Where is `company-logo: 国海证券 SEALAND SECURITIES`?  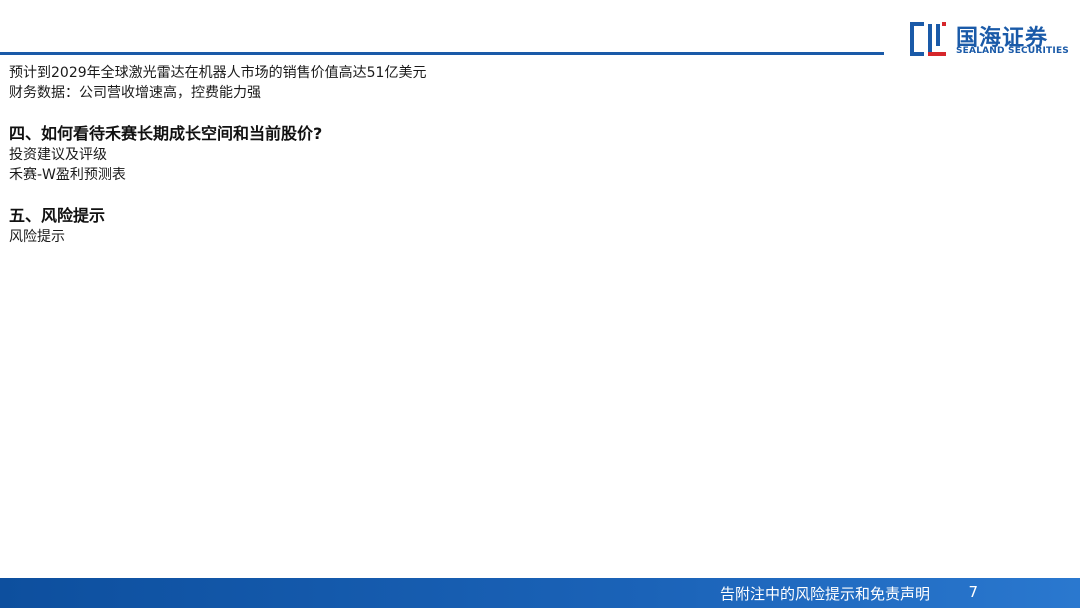
company-logo: 国海证券 SEALAND SECURITIES is located at coordinates (988, 39).